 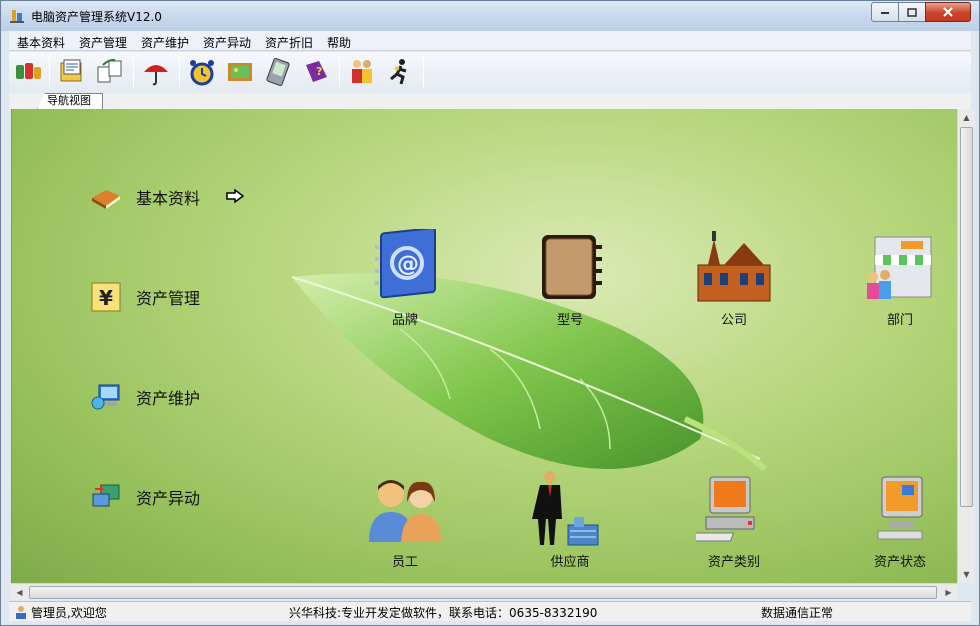 What do you see at coordinates (156, 75) in the screenshot?
I see `umbrella-icon` at bounding box center [156, 75].